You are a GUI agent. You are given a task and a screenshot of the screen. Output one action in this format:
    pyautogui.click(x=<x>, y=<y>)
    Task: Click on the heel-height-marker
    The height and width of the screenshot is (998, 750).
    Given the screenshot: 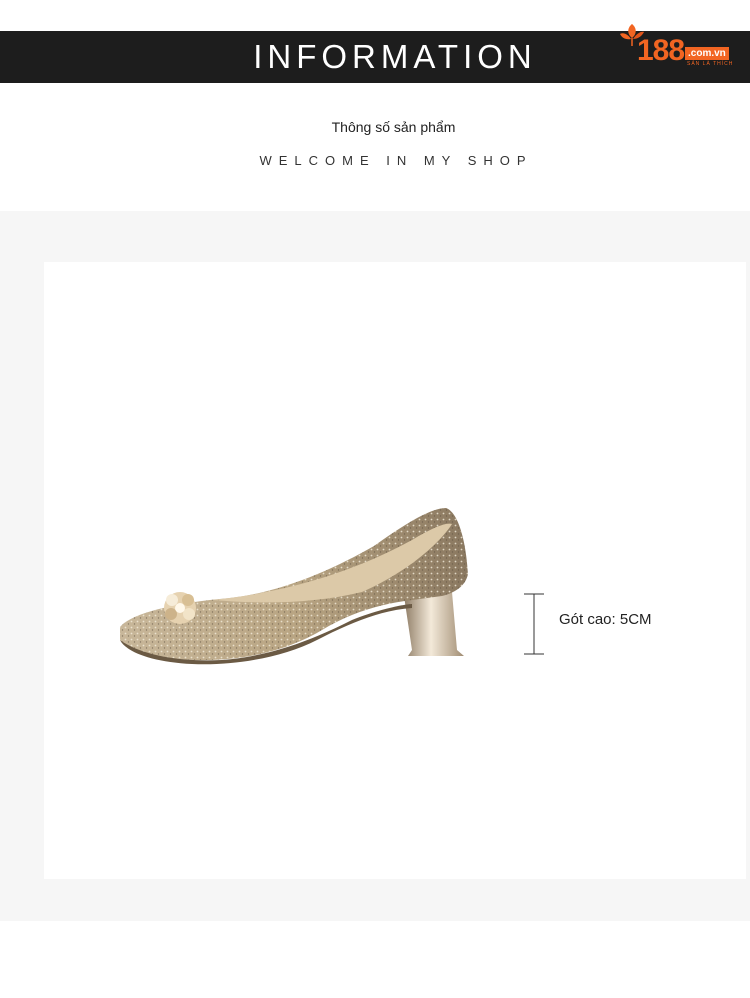 What is the action you would take?
    pyautogui.click(x=534, y=624)
    